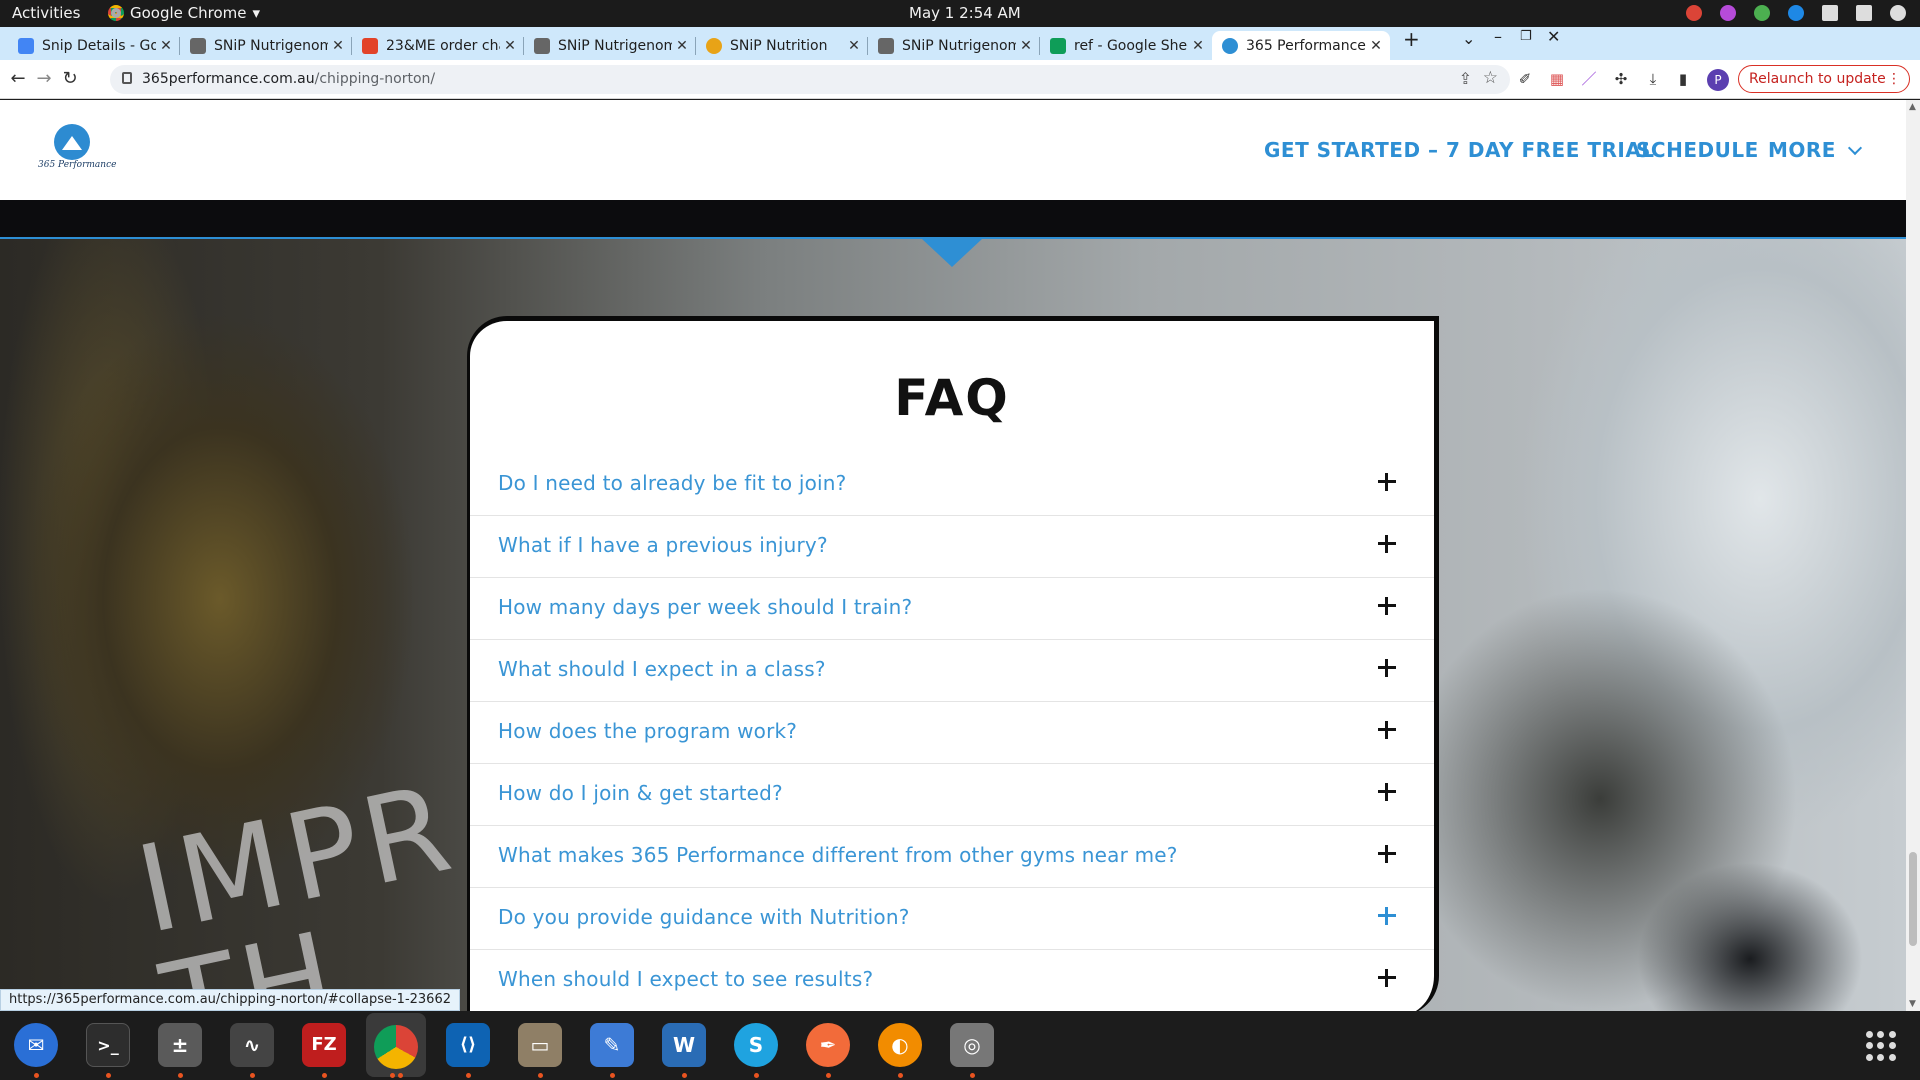  I want to click on text-editor-icon: ✎, so click(612, 1045).